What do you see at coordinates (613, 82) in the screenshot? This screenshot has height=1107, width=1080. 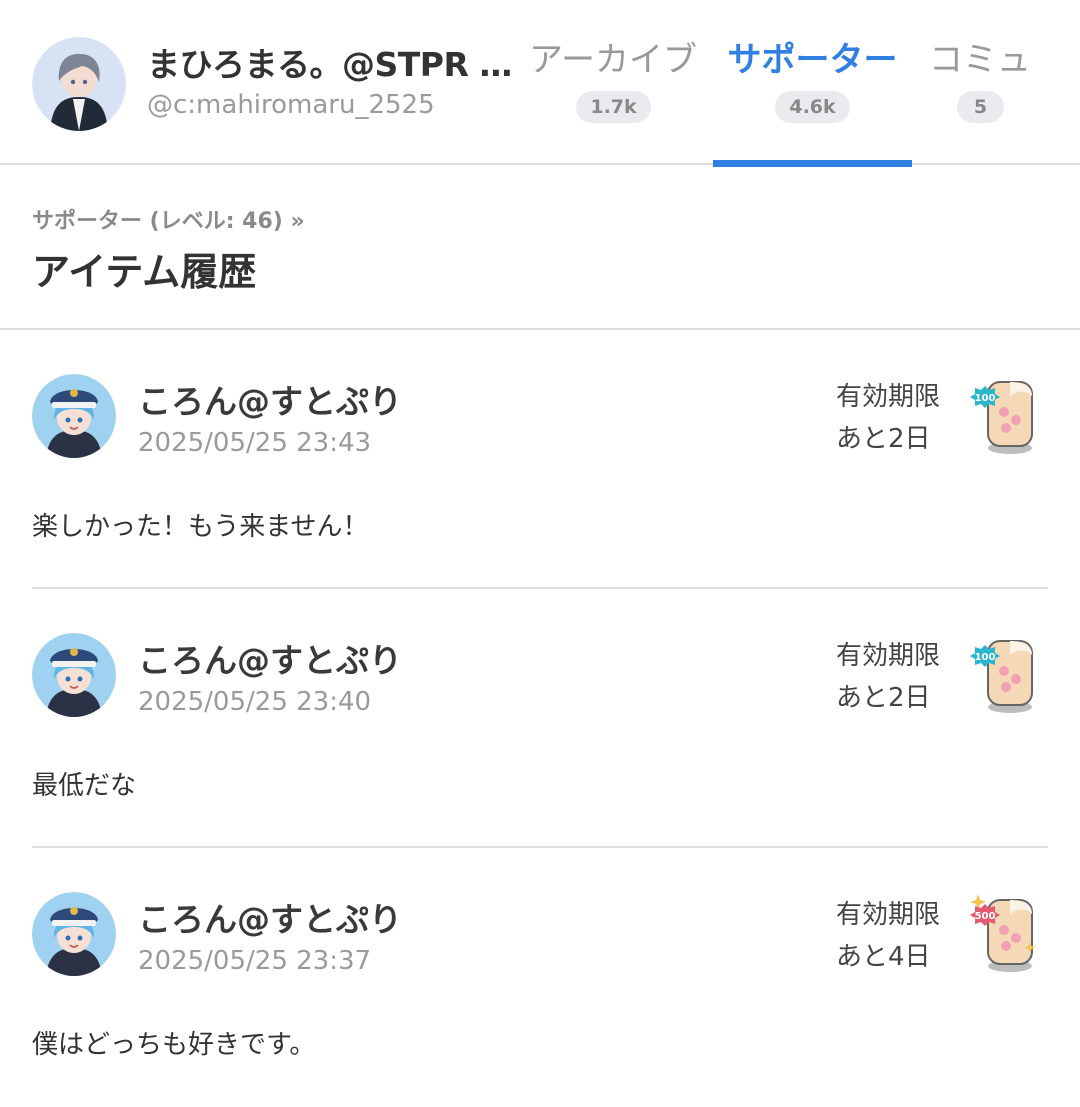 I see `tab-archive: アーカイブ 1.7k` at bounding box center [613, 82].